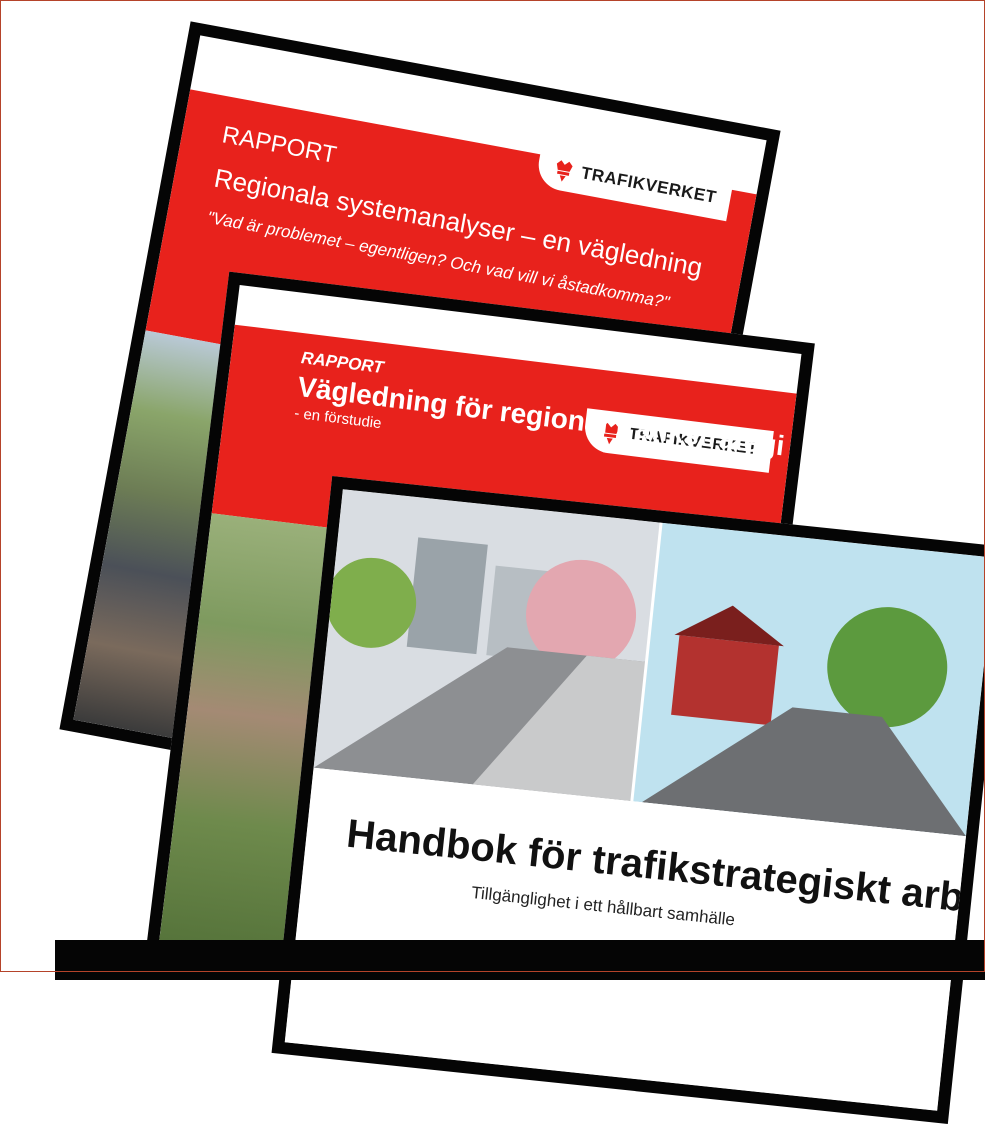  I want to click on bottom-border-bar, so click(520, 960).